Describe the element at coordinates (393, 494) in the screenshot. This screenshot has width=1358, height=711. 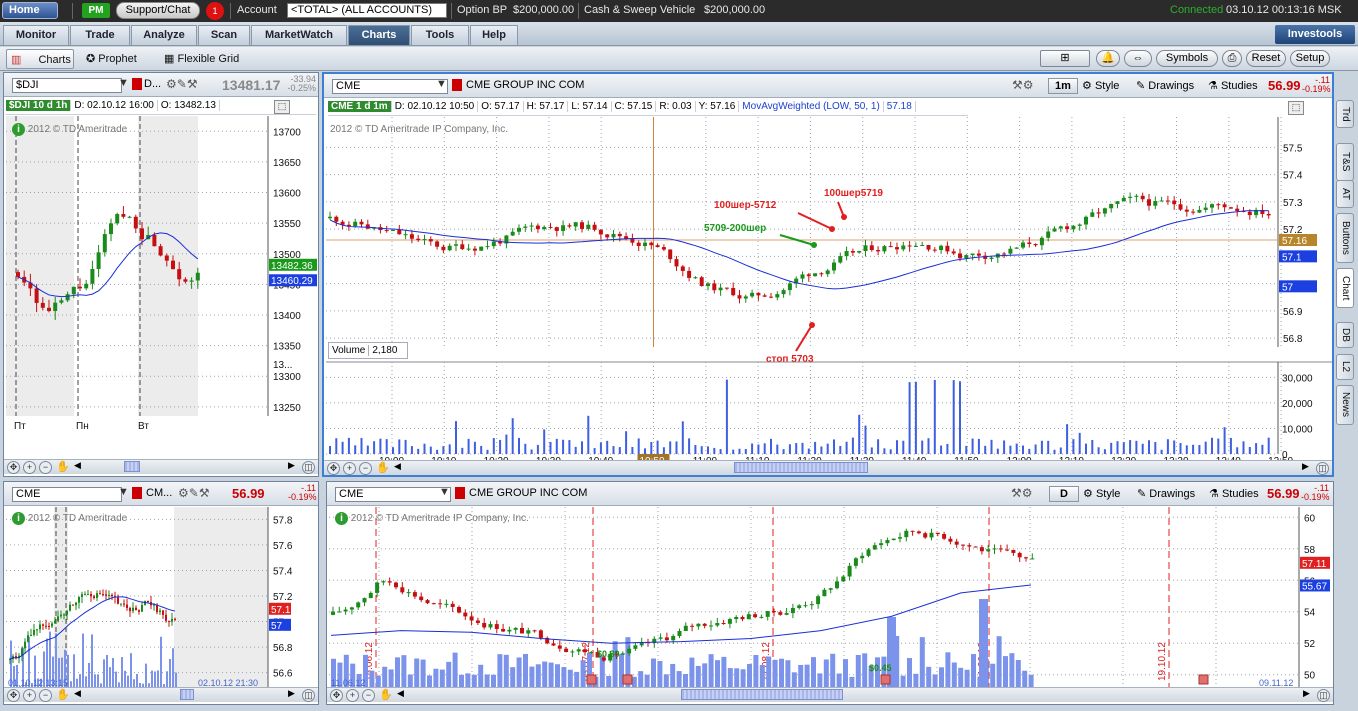
I see `br-symbol-input: CME` at that location.